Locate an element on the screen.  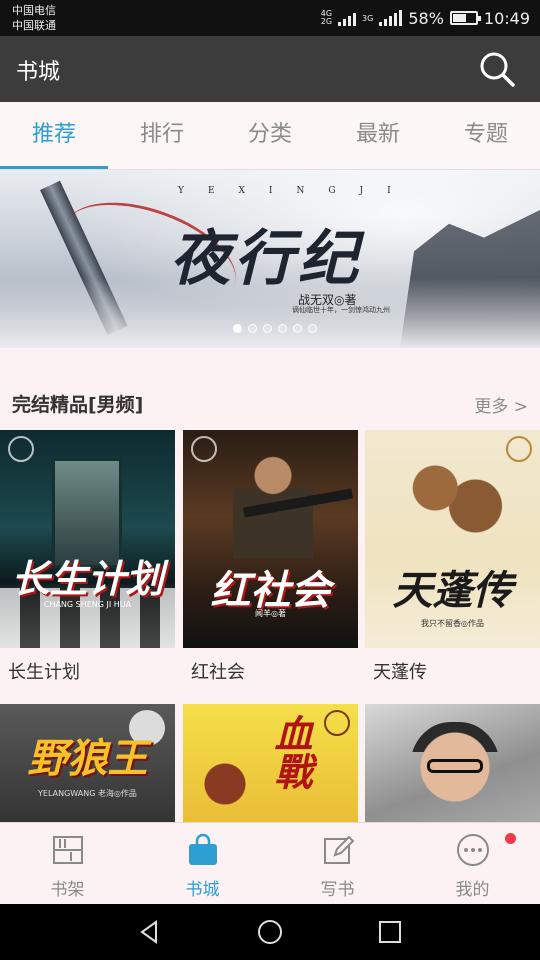
nav-write: 写书 is located at coordinates (337, 863).